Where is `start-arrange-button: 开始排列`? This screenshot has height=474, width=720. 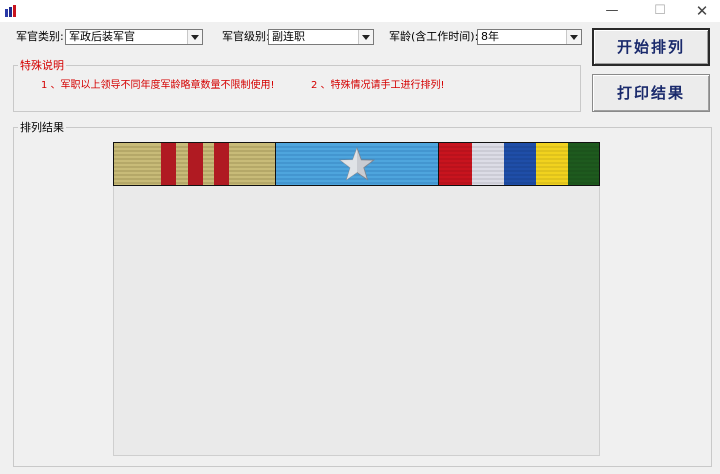 start-arrange-button: 开始排列 is located at coordinates (651, 47).